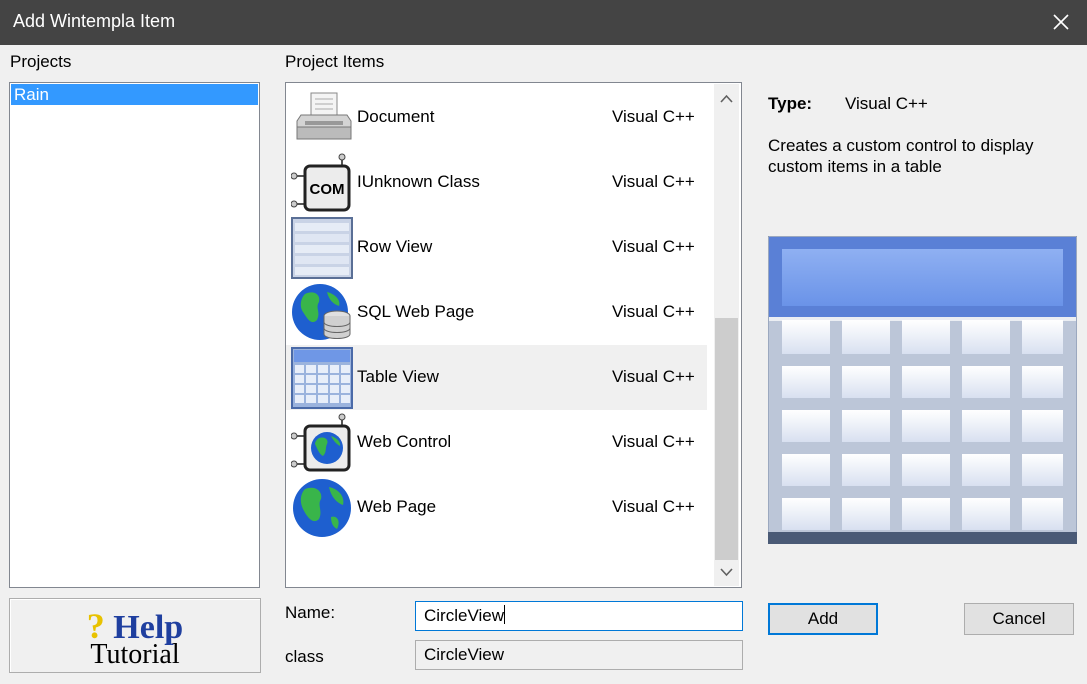  Describe the element at coordinates (726, 439) in the screenshot. I see `scrollbar-thumb` at that location.